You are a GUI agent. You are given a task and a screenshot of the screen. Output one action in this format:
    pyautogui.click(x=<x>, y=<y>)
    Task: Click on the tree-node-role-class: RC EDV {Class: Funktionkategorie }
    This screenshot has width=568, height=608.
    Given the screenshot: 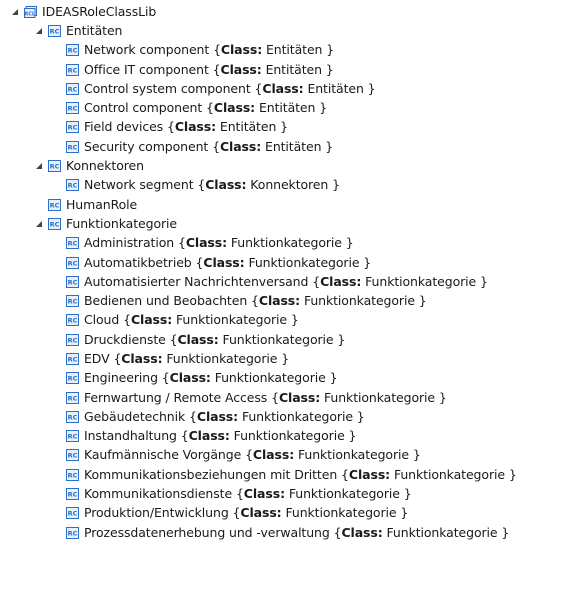 What is the action you would take?
    pyautogui.click(x=284, y=358)
    